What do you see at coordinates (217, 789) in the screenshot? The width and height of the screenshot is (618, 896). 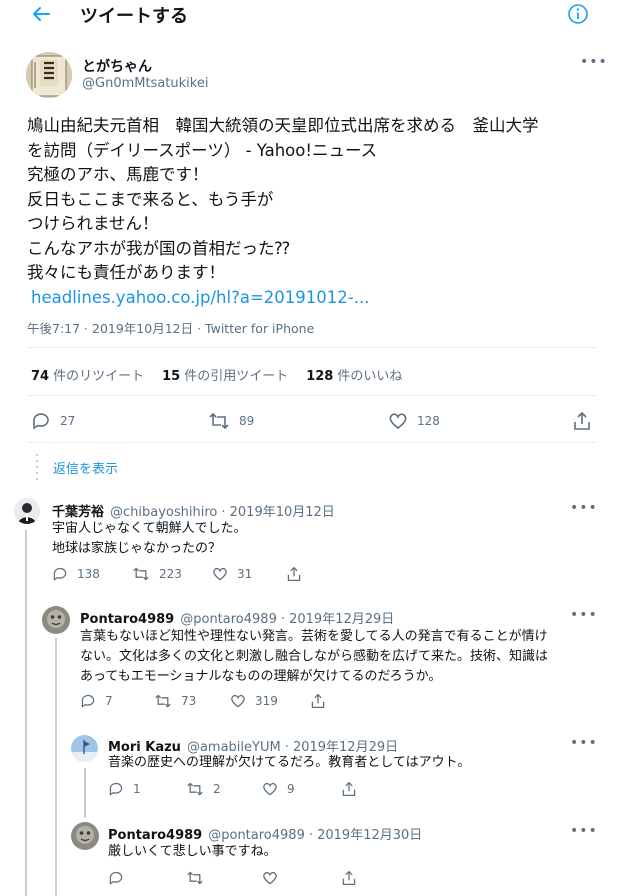 I see `retweet-count: 2` at bounding box center [217, 789].